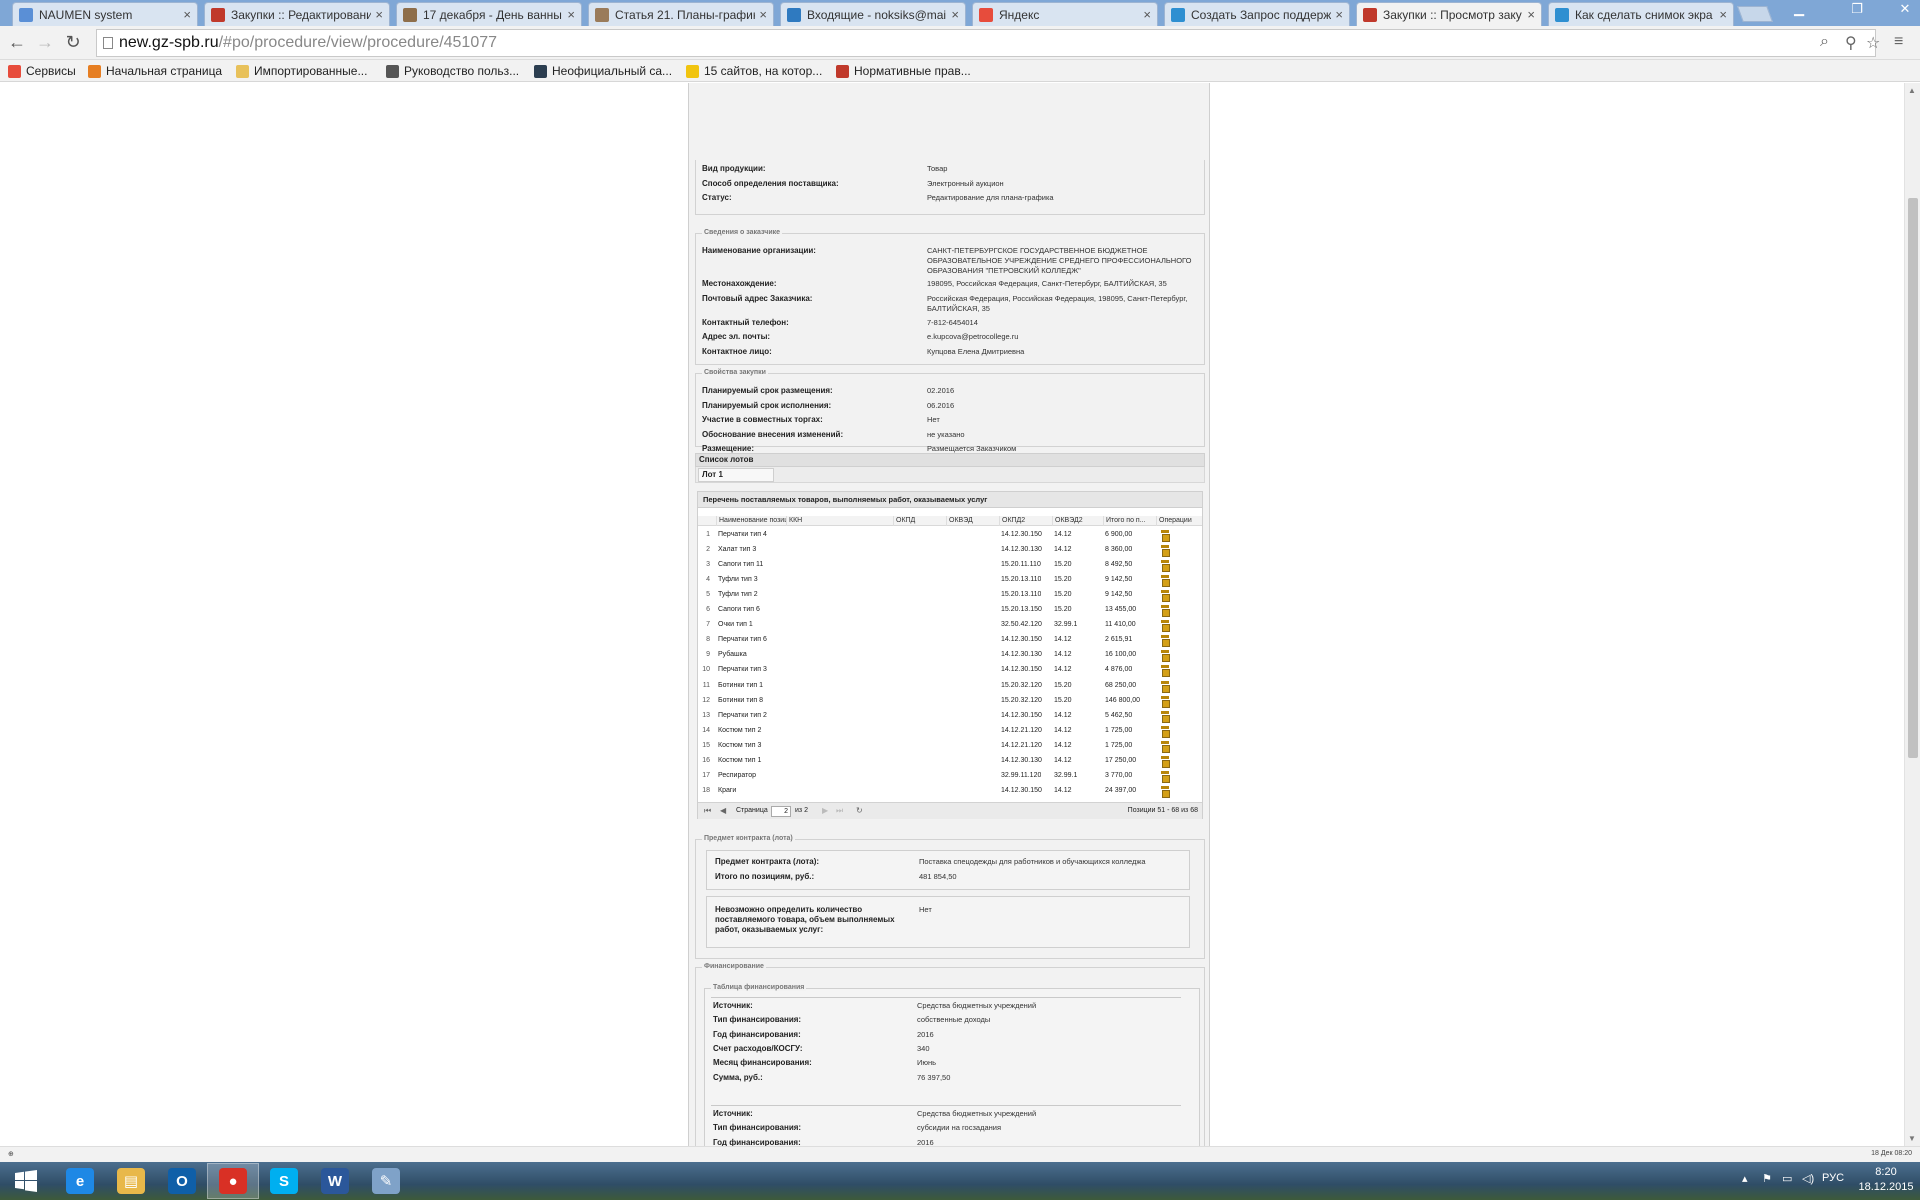  I want to click on next-page-icon: ▶, so click(825, 811).